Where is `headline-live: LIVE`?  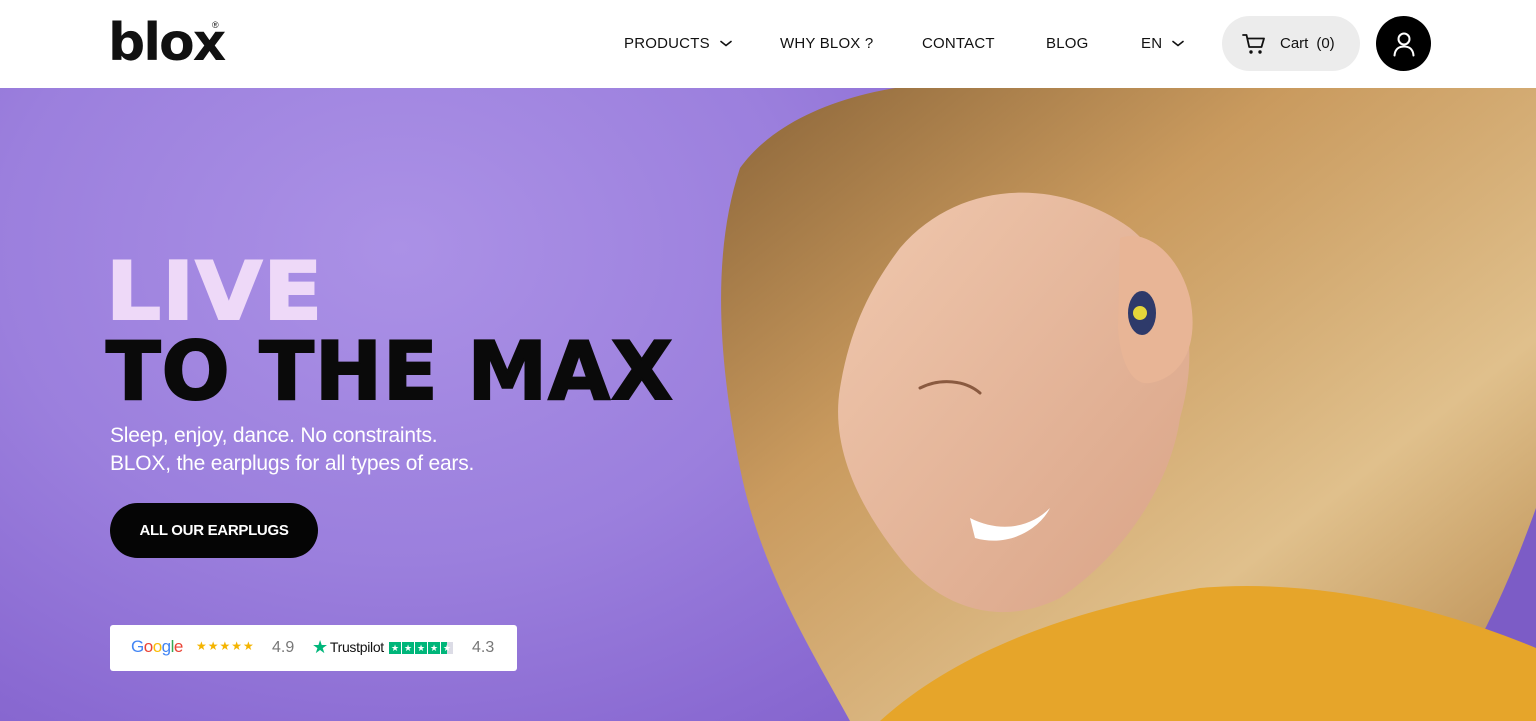
headline-live: LIVE is located at coordinates (214, 291).